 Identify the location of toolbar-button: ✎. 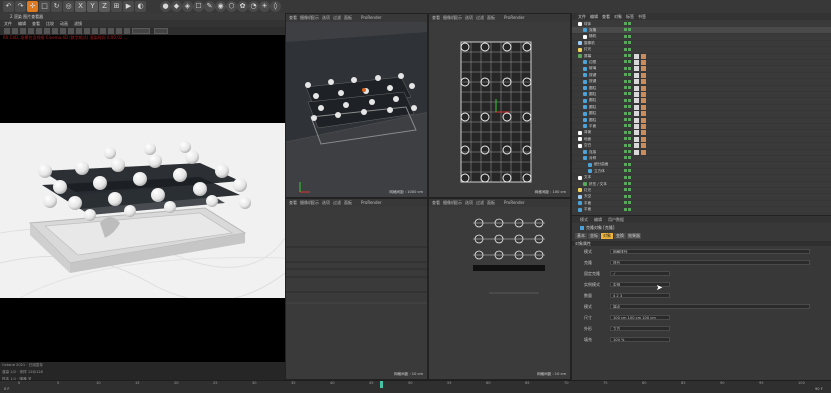
(209, 6).